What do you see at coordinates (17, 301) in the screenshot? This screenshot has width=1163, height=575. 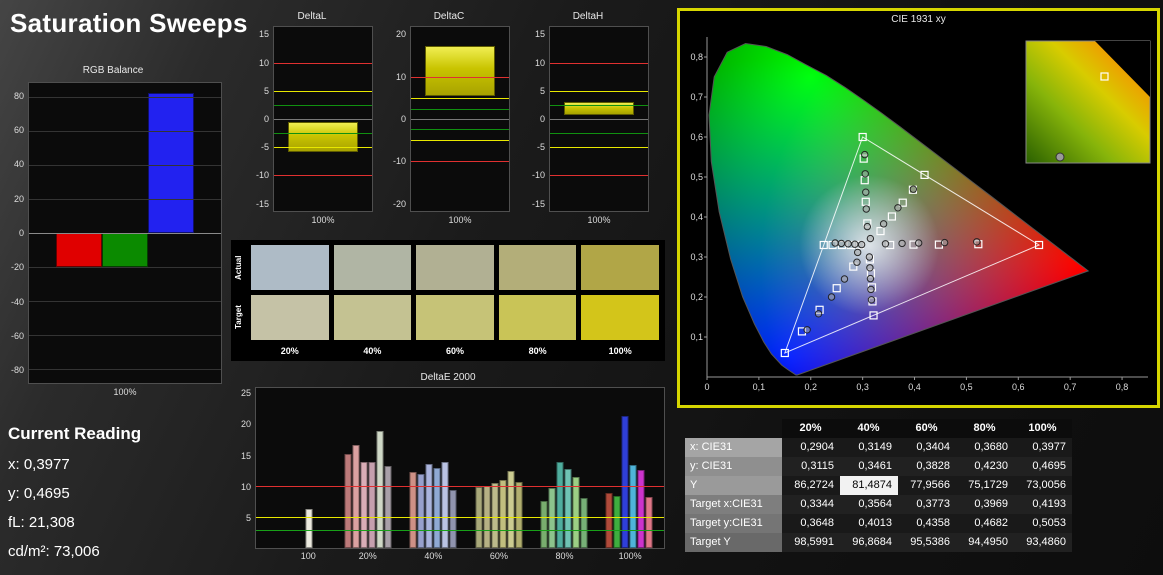 I see `y-tick-label: -40` at bounding box center [17, 301].